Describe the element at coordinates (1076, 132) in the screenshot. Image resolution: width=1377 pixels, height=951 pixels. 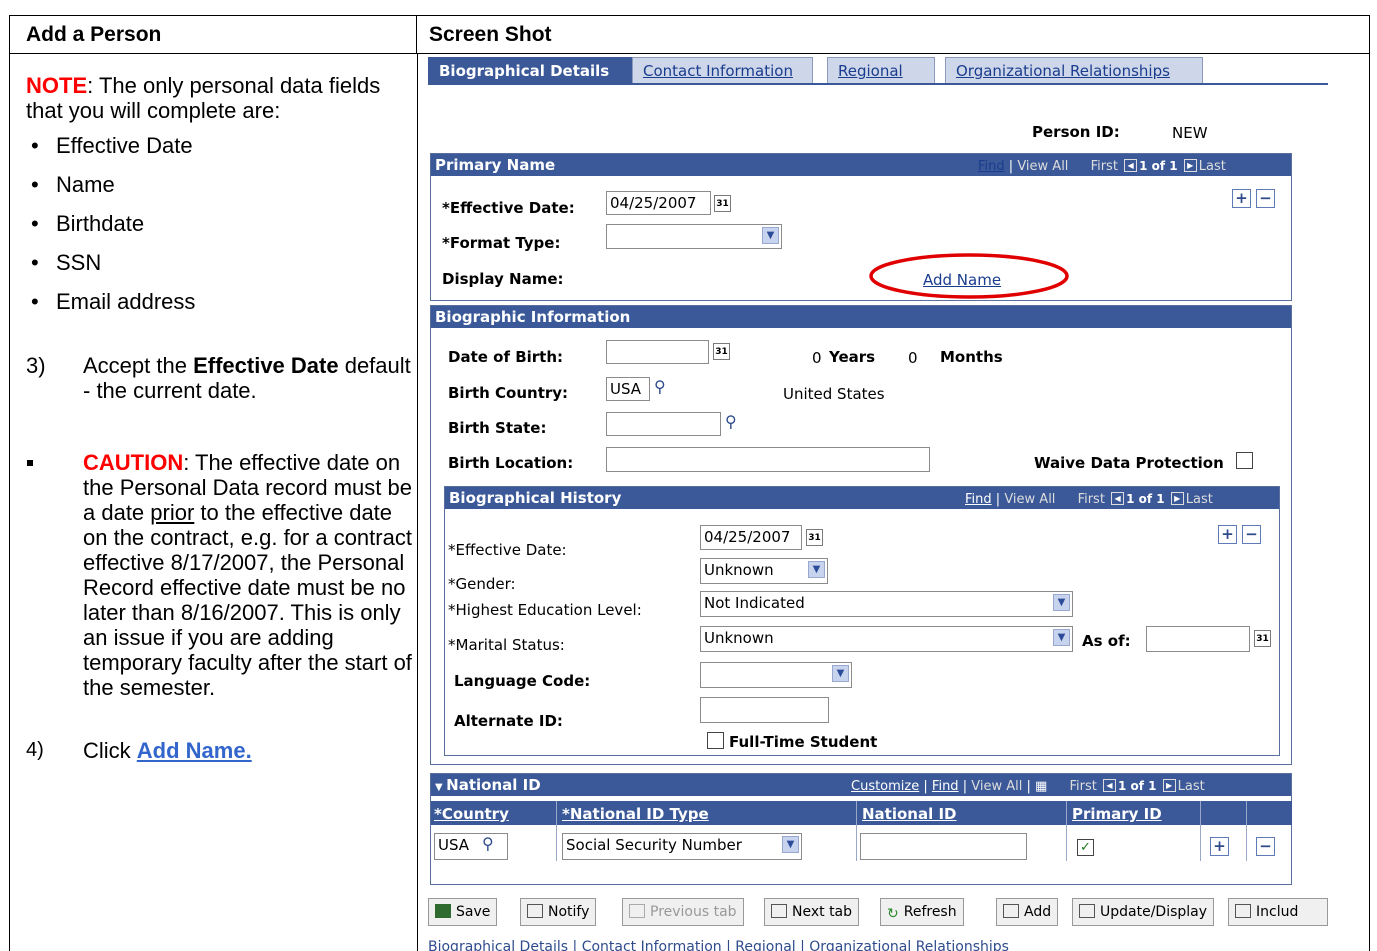
I see `person-id-label: Person ID:` at that location.